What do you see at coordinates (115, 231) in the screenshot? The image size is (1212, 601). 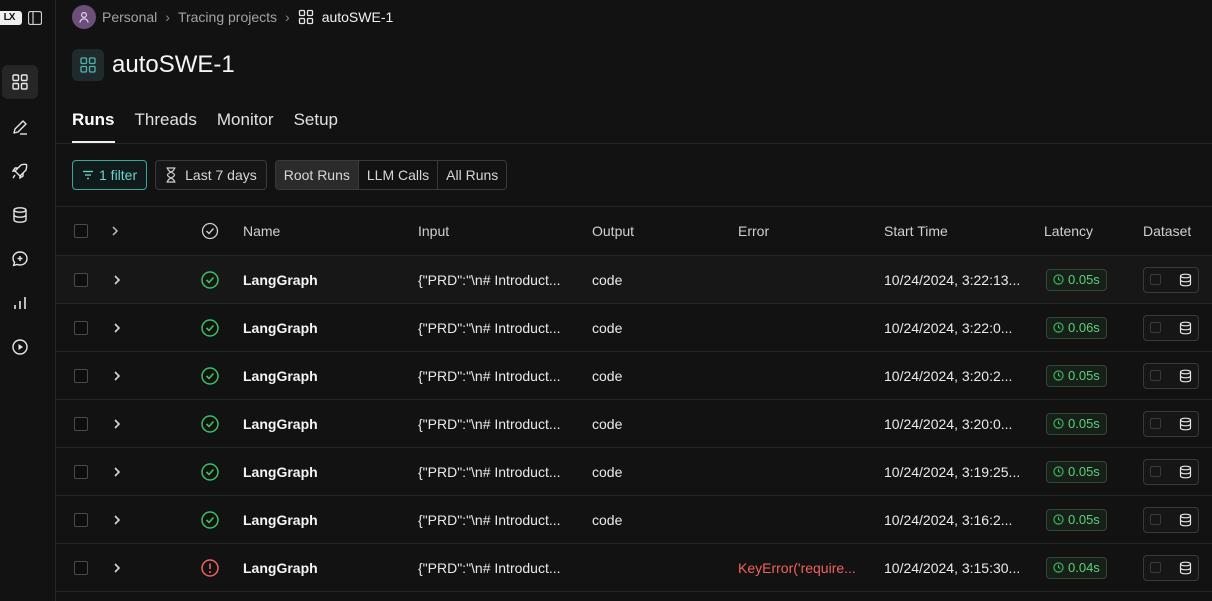 I see `expand-all-icon` at bounding box center [115, 231].